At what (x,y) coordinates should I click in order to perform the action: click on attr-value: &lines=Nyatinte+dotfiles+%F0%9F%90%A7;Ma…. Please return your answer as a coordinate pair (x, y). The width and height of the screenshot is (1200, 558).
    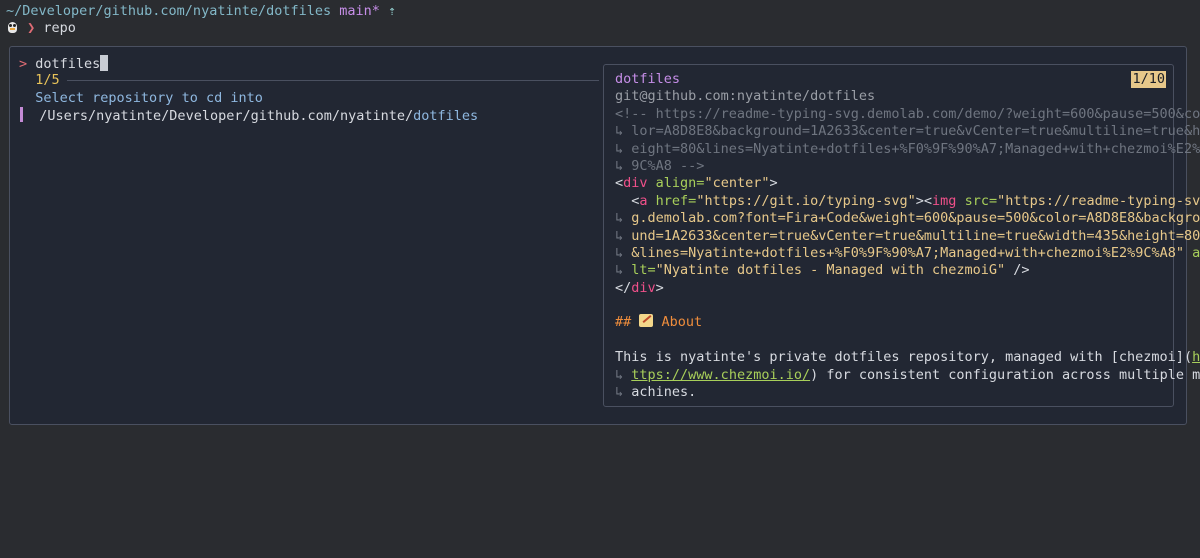
    Looking at the image, I should click on (907, 252).